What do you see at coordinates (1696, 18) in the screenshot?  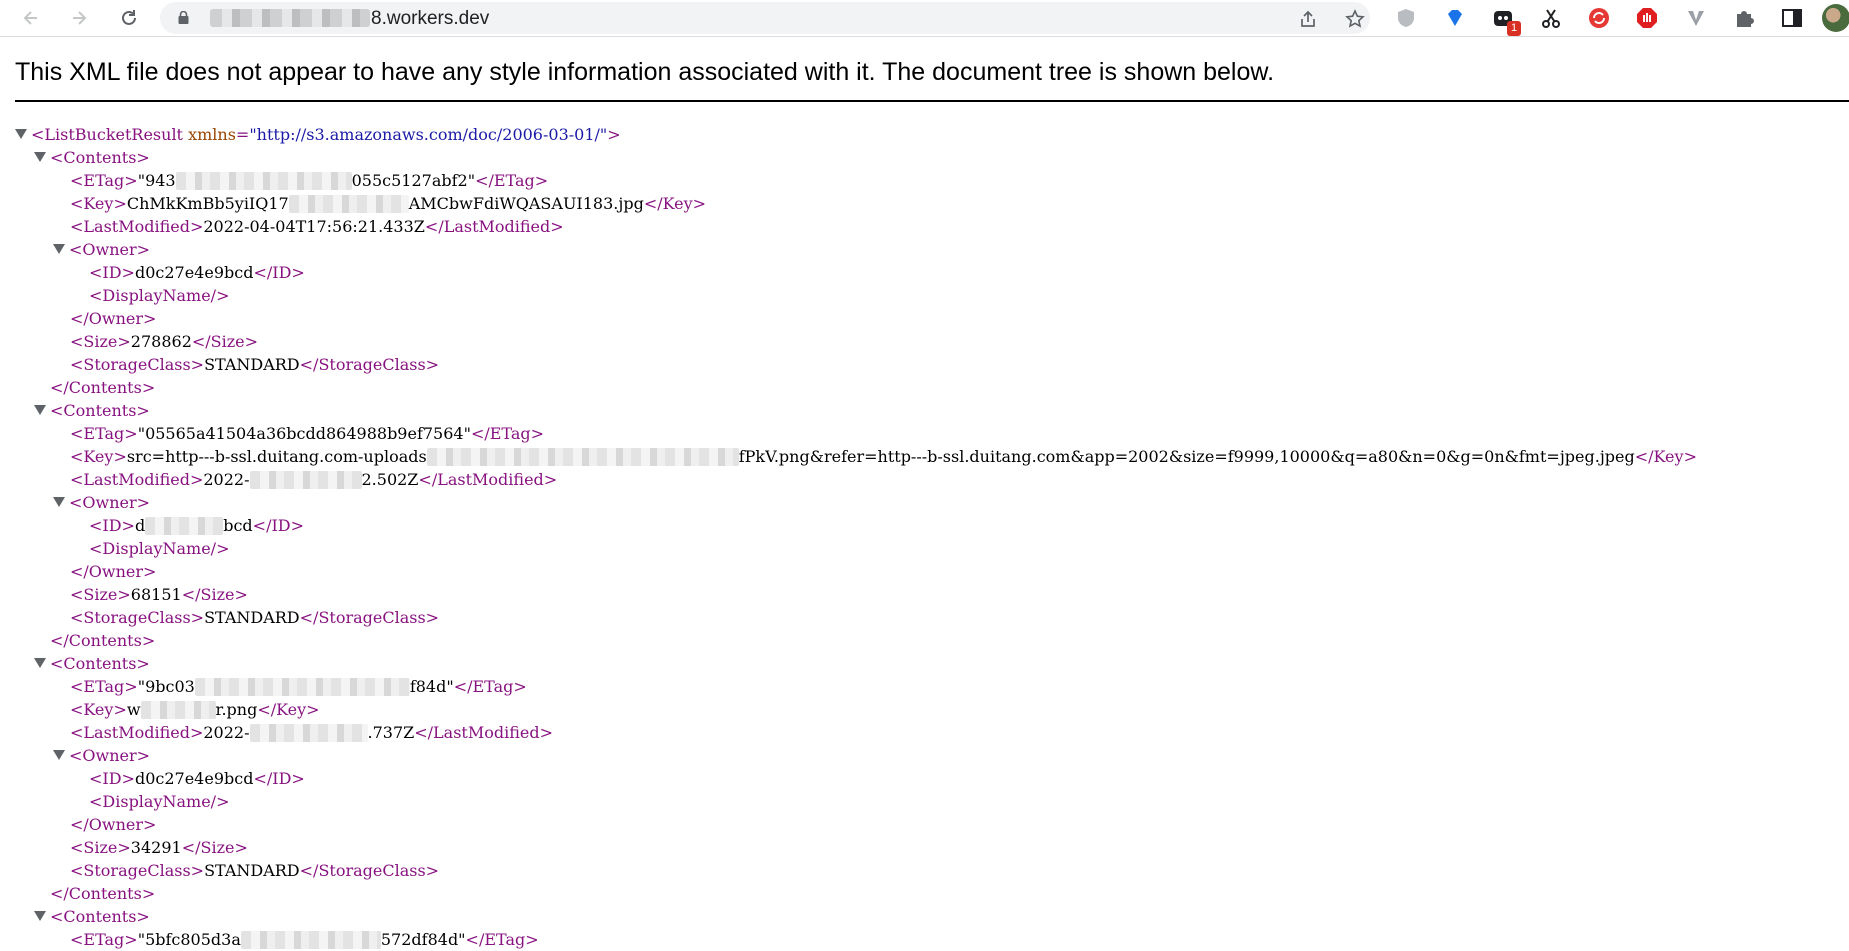 I see `v-extension-icon` at bounding box center [1696, 18].